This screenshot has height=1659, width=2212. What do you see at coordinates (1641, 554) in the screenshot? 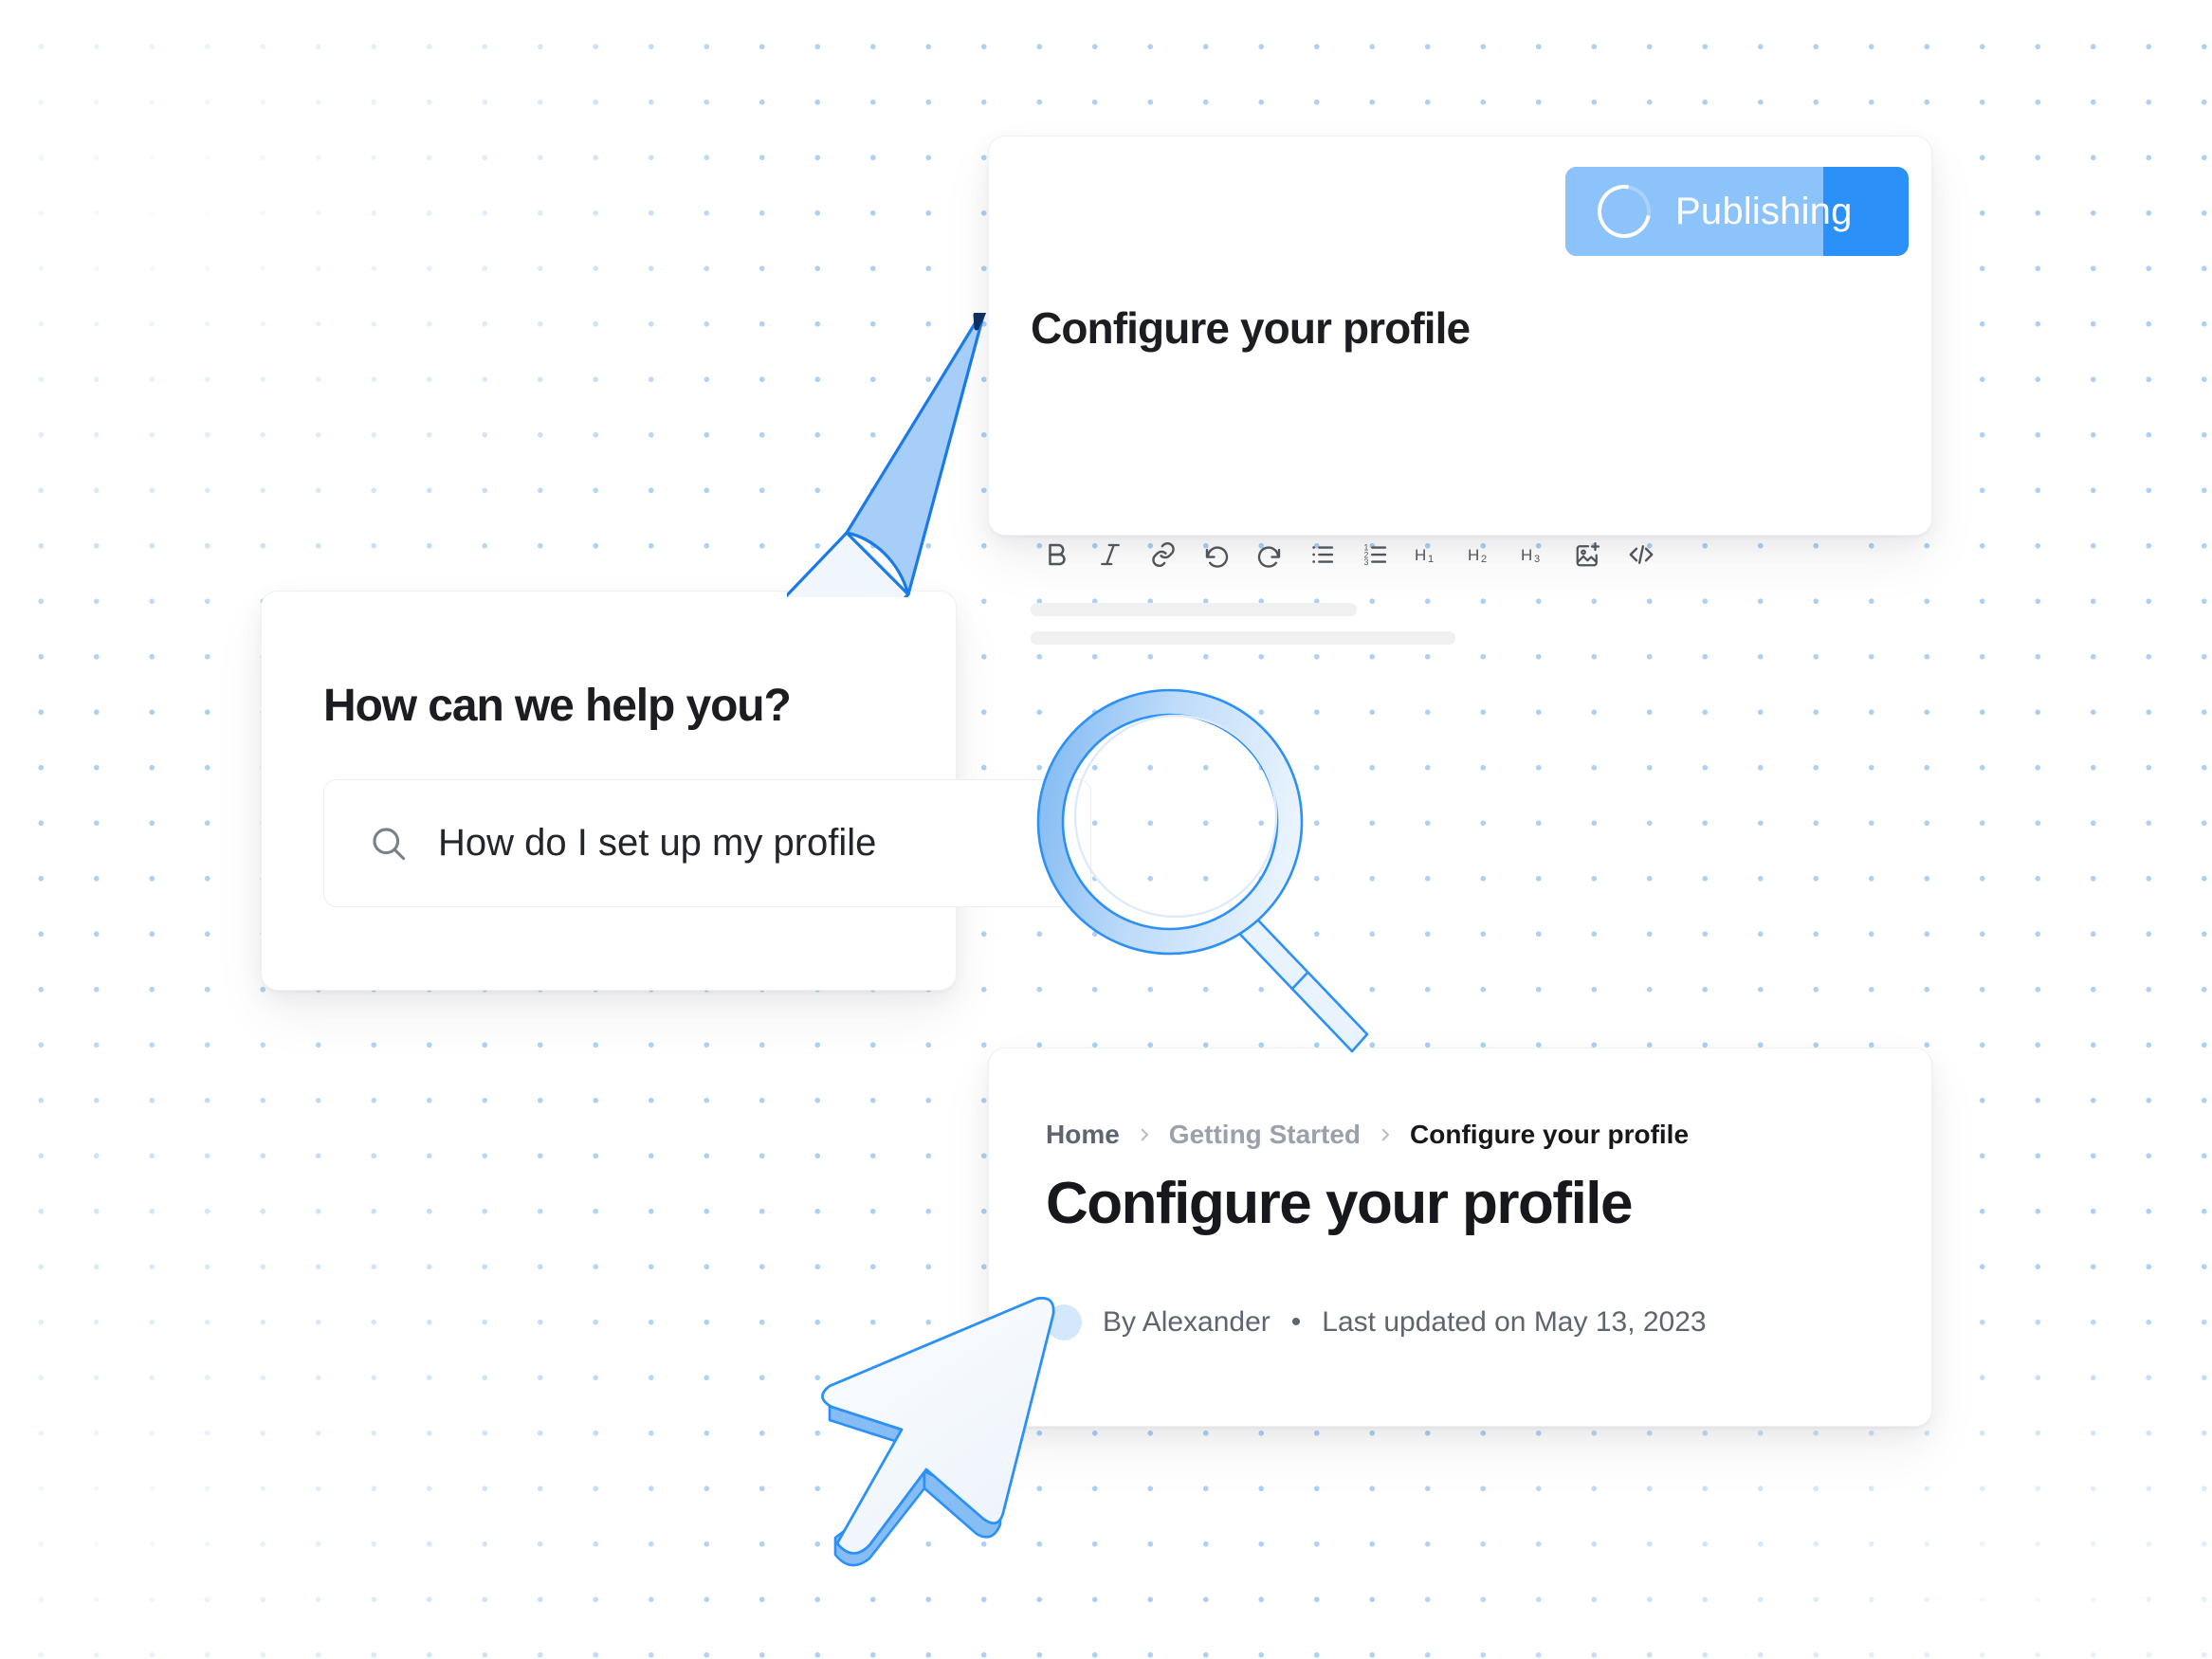
I see `code-icon` at bounding box center [1641, 554].